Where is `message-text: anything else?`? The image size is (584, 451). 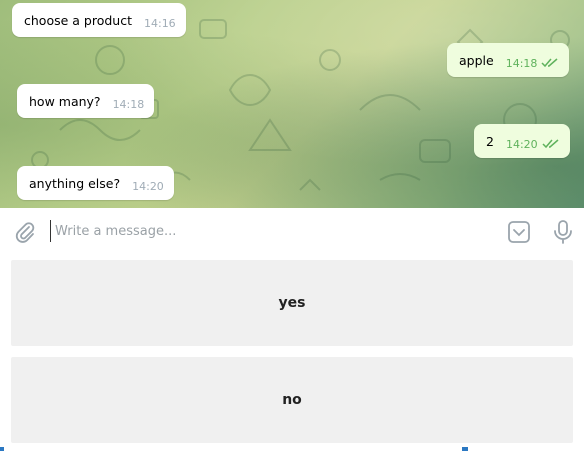 message-text: anything else? is located at coordinates (75, 183).